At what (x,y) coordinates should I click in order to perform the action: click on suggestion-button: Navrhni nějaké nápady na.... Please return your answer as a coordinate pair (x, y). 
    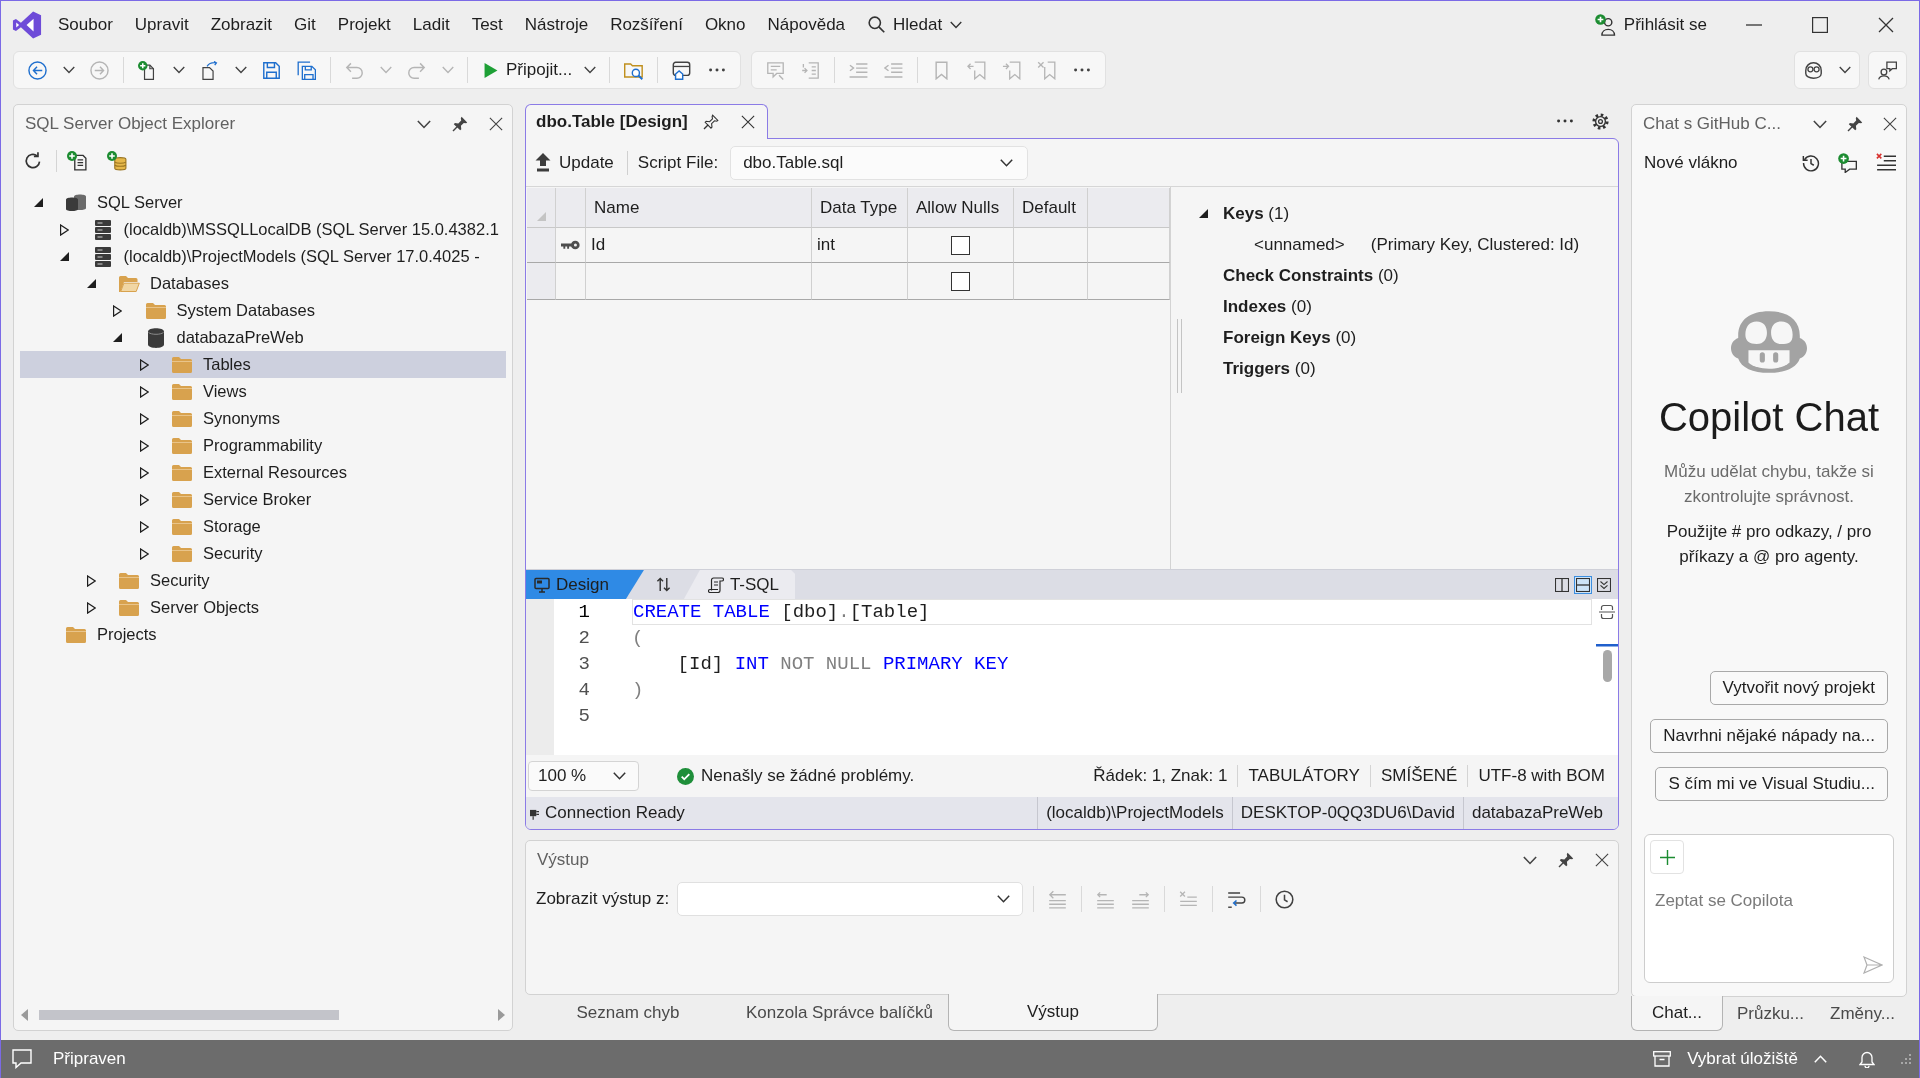
    Looking at the image, I should click on (1769, 736).